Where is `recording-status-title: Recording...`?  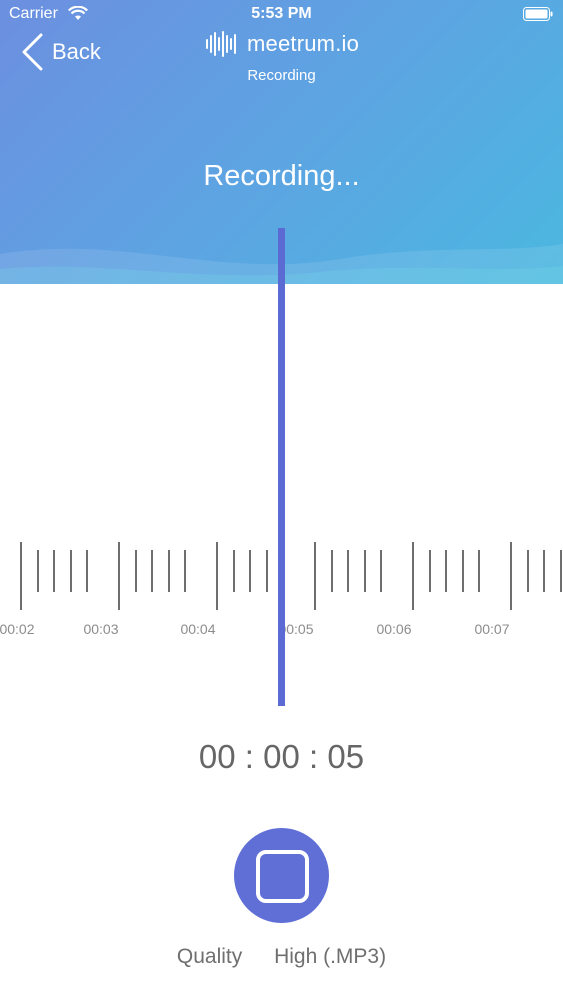 recording-status-title: Recording... is located at coordinates (281, 176).